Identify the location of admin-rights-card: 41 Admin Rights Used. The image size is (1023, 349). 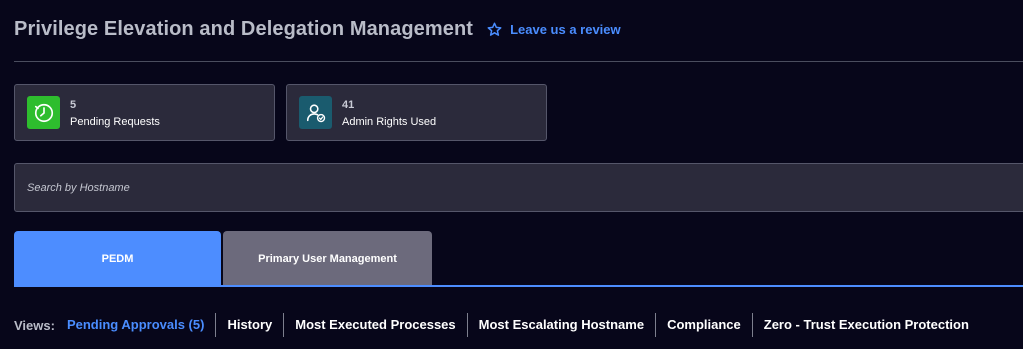
(416, 112).